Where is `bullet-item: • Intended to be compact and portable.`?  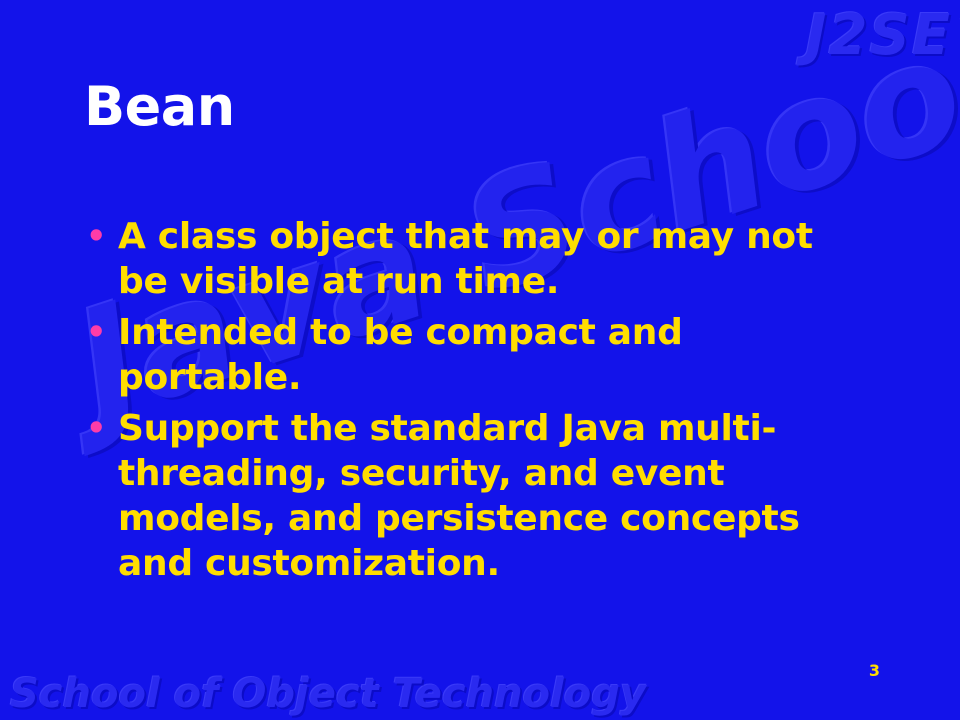 bullet-item: • Intended to be compact and portable. is located at coordinates (474, 355).